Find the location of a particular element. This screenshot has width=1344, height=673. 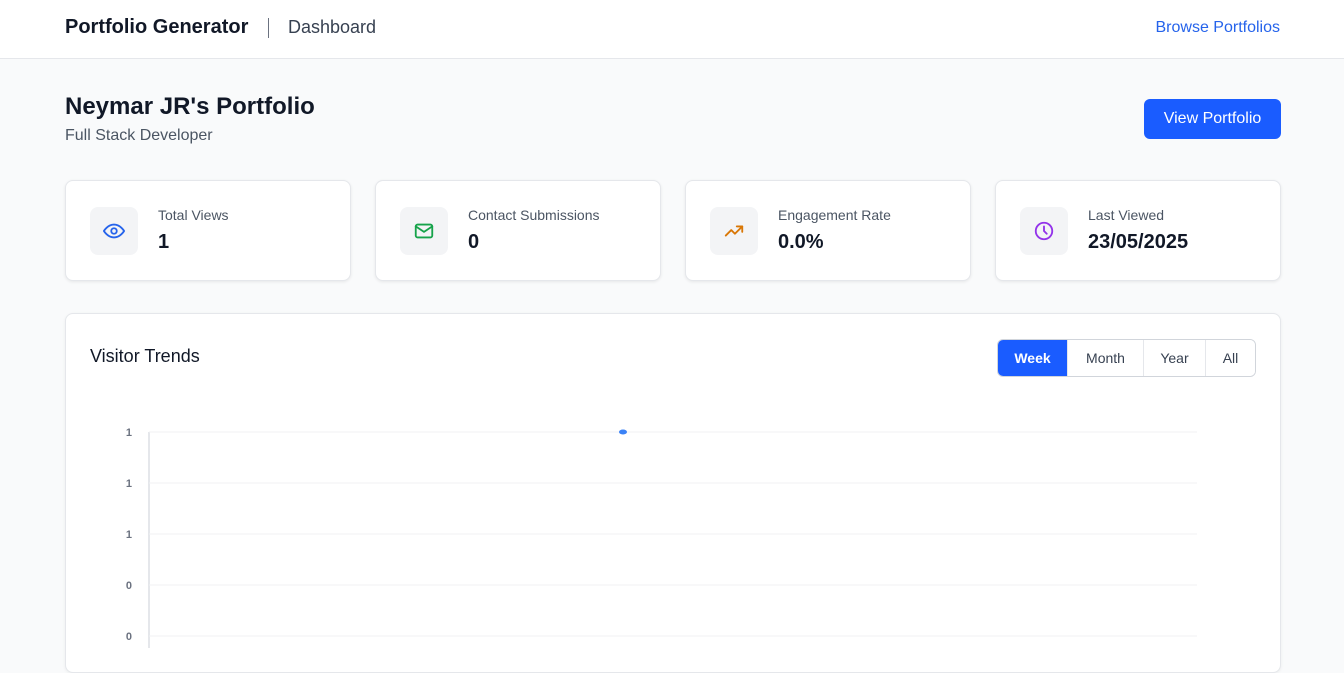

data-point is located at coordinates (623, 432).